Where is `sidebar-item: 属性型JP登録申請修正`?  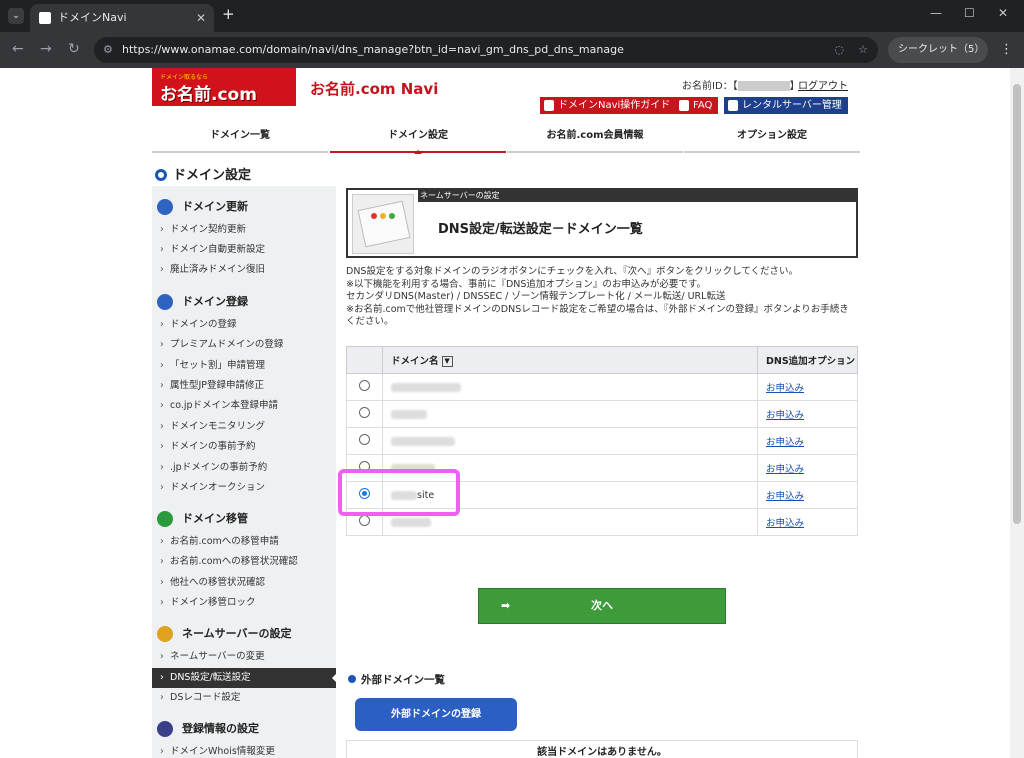 sidebar-item: 属性型JP登録申請修正 is located at coordinates (244, 386).